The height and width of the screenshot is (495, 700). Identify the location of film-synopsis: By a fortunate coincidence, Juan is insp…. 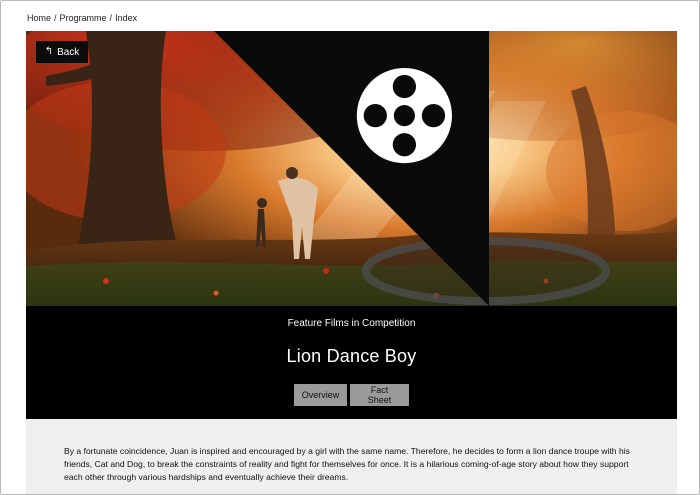
(347, 464).